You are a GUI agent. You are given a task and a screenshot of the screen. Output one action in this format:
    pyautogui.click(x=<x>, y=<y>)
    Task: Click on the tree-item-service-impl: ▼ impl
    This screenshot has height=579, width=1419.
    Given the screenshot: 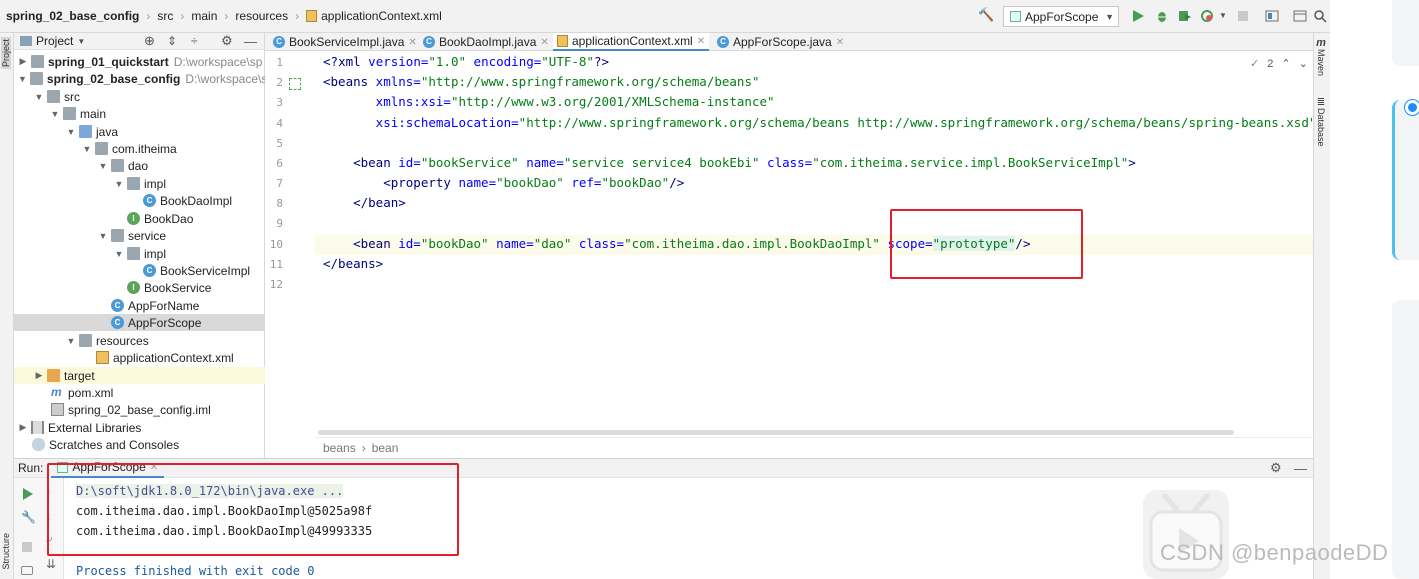 What is the action you would take?
    pyautogui.click(x=139, y=253)
    